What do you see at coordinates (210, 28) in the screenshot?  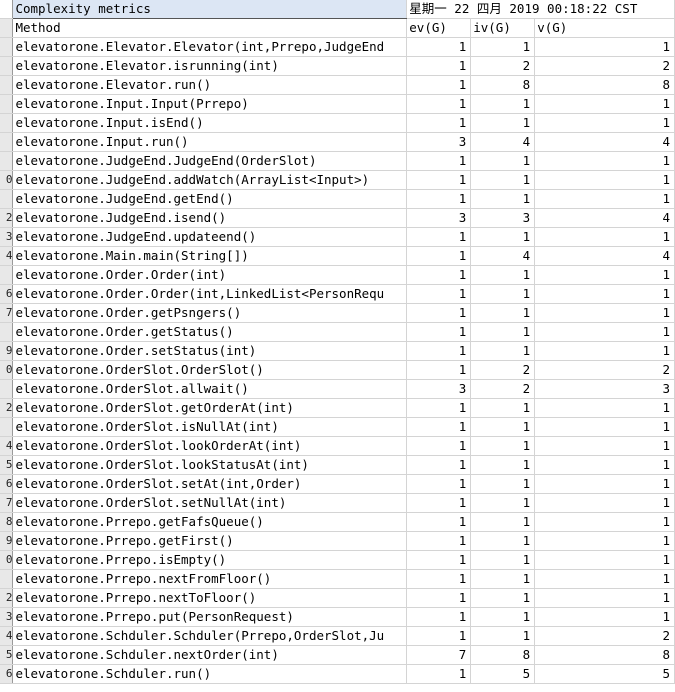 I see `column-header-cell: Method` at bounding box center [210, 28].